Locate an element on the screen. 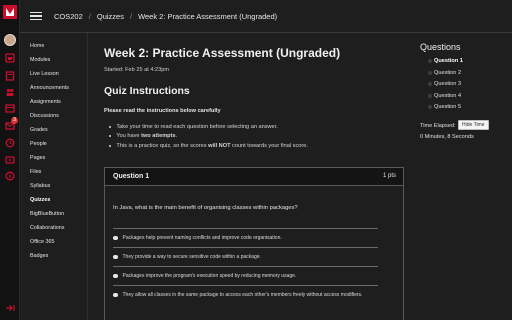  course-nav-live-lesson: Live Lesson is located at coordinates (44, 74).